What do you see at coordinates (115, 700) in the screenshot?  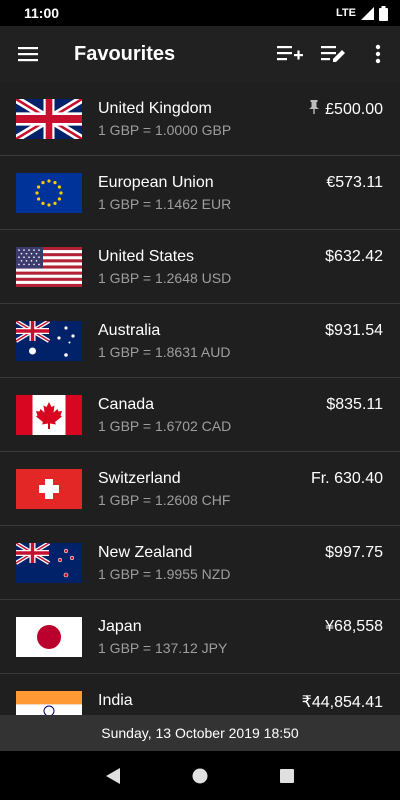 I see `country-name: India` at bounding box center [115, 700].